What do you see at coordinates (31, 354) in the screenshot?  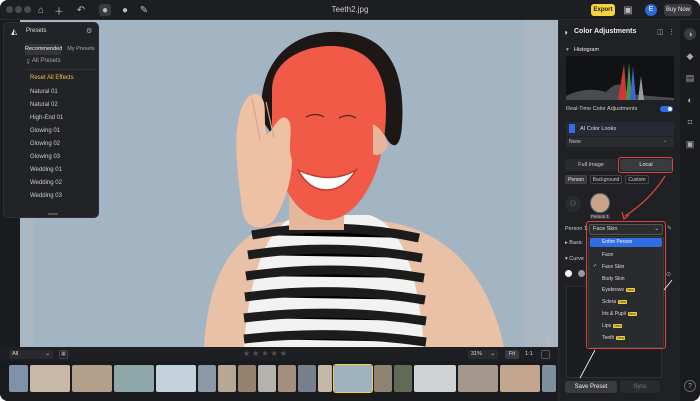 I see `filter-select: All ⌄` at bounding box center [31, 354].